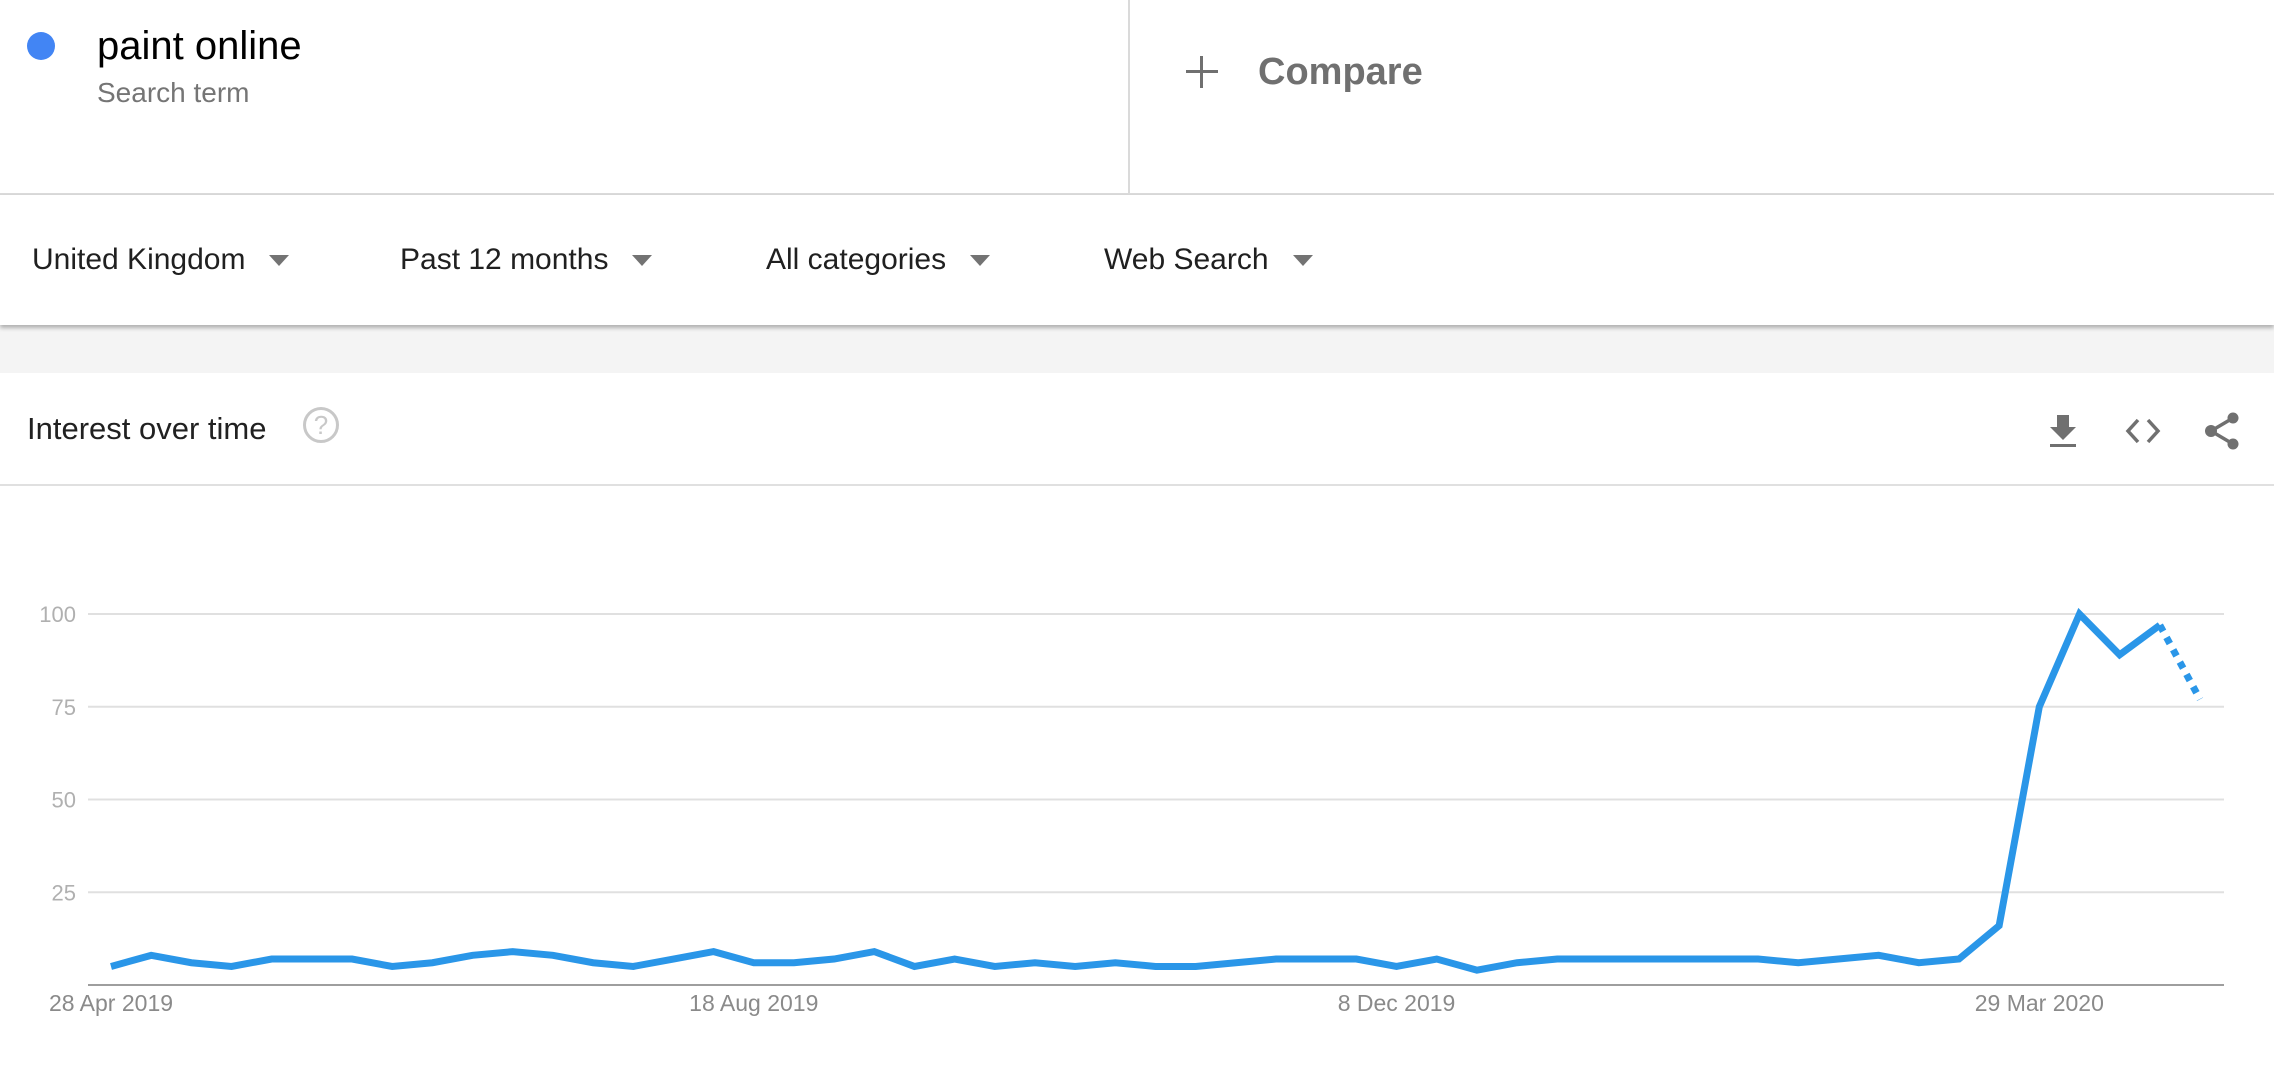 The image size is (2274, 1092). I want to click on y-tick-label-50: 50, so click(64, 800).